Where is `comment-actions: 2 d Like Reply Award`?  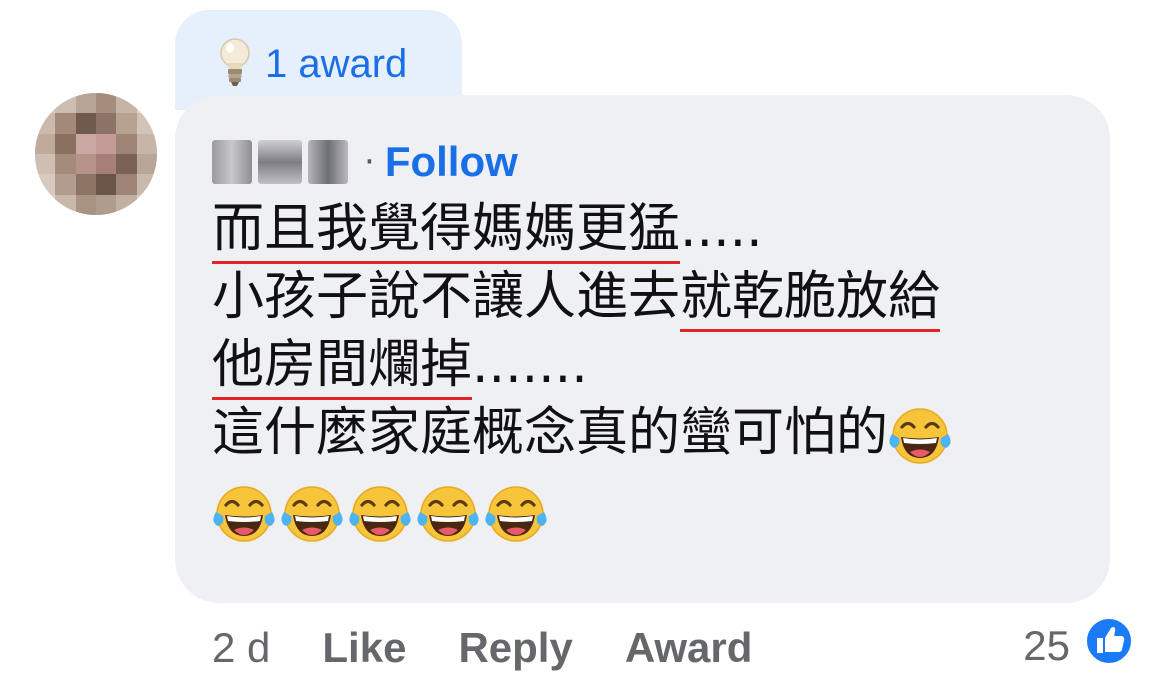
comment-actions: 2 d Like Reply Award is located at coordinates (508, 648).